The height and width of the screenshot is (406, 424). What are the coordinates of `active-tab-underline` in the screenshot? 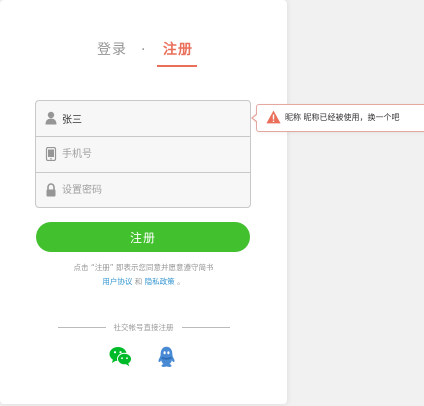 It's located at (177, 66).